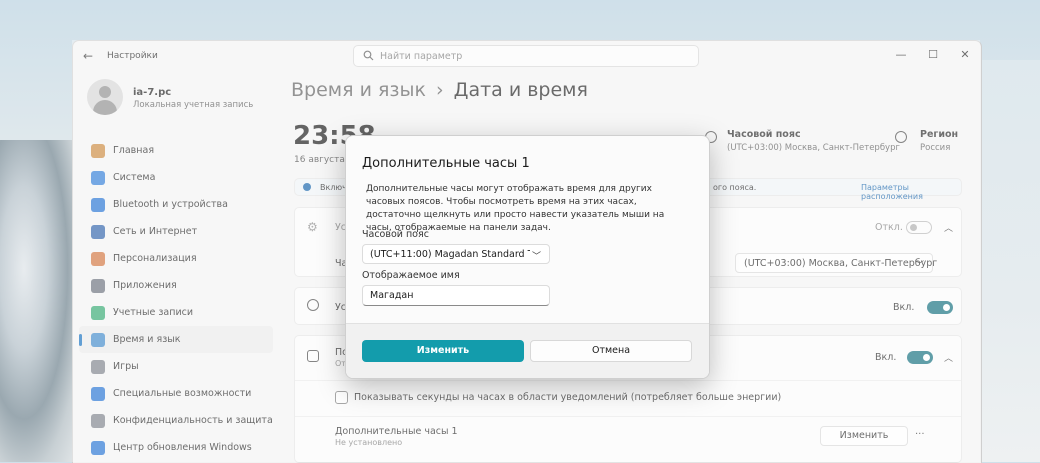 The height and width of the screenshot is (463, 1040). I want to click on cancel-button: Отмена, so click(611, 351).